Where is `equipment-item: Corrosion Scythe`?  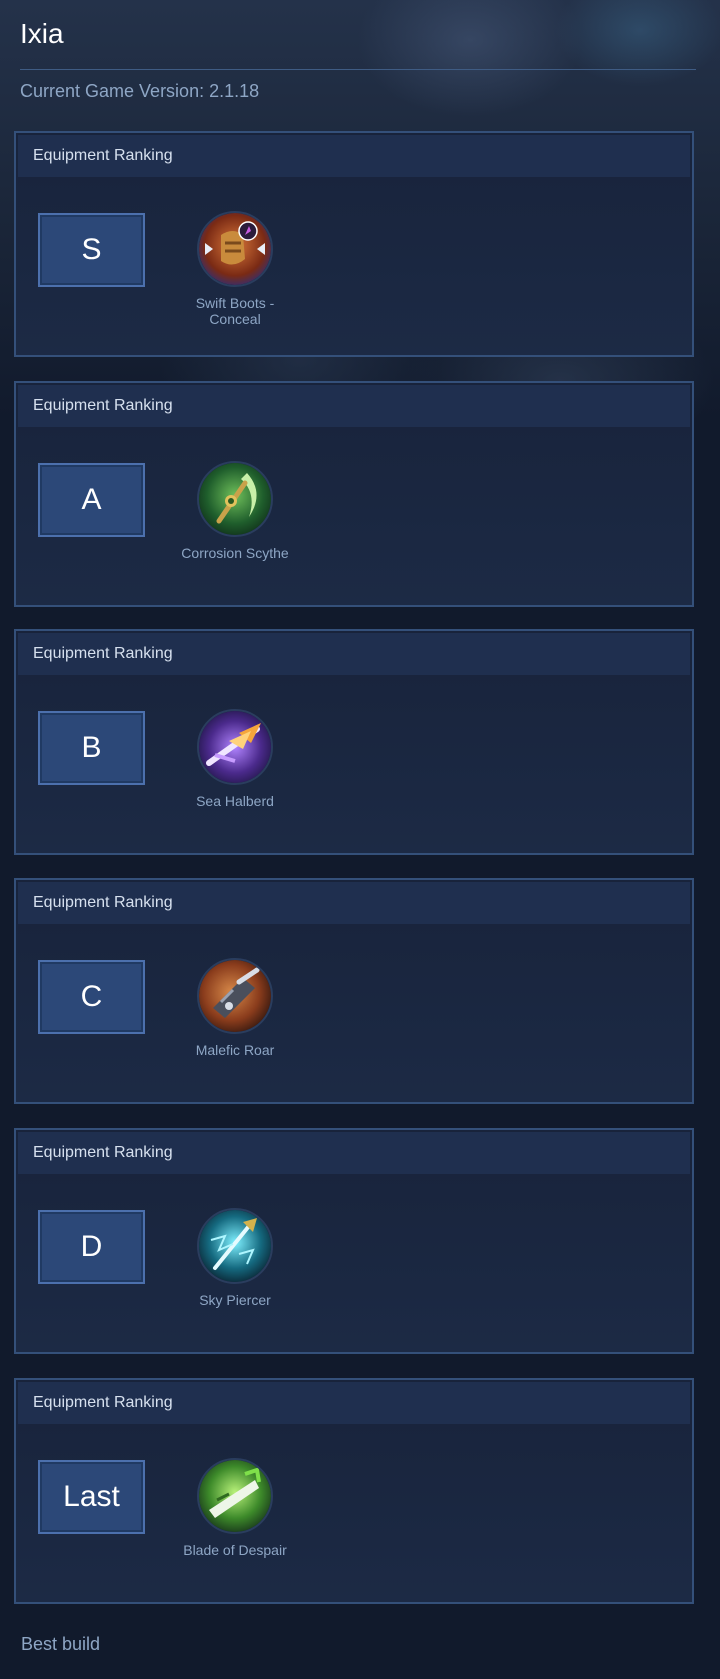
equipment-item: Corrosion Scythe is located at coordinates (235, 511).